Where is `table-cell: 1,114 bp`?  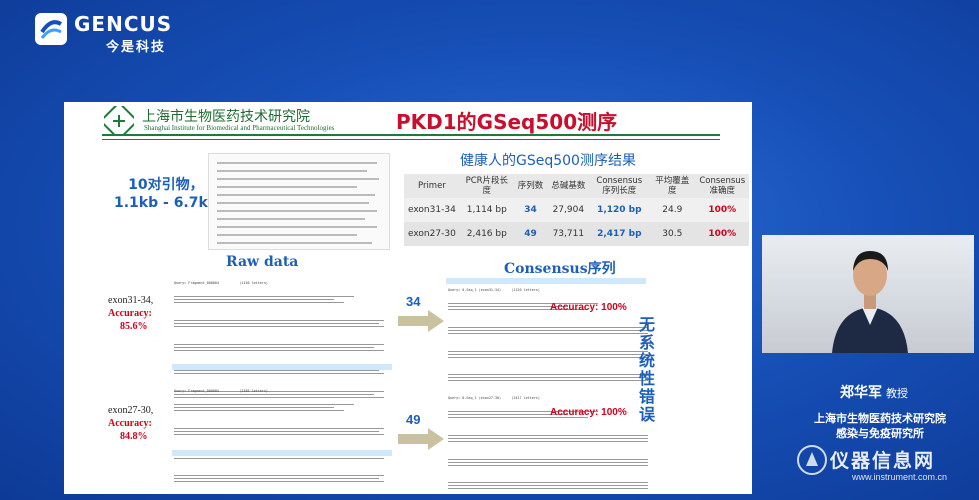
table-cell: 1,114 bp is located at coordinates (486, 210).